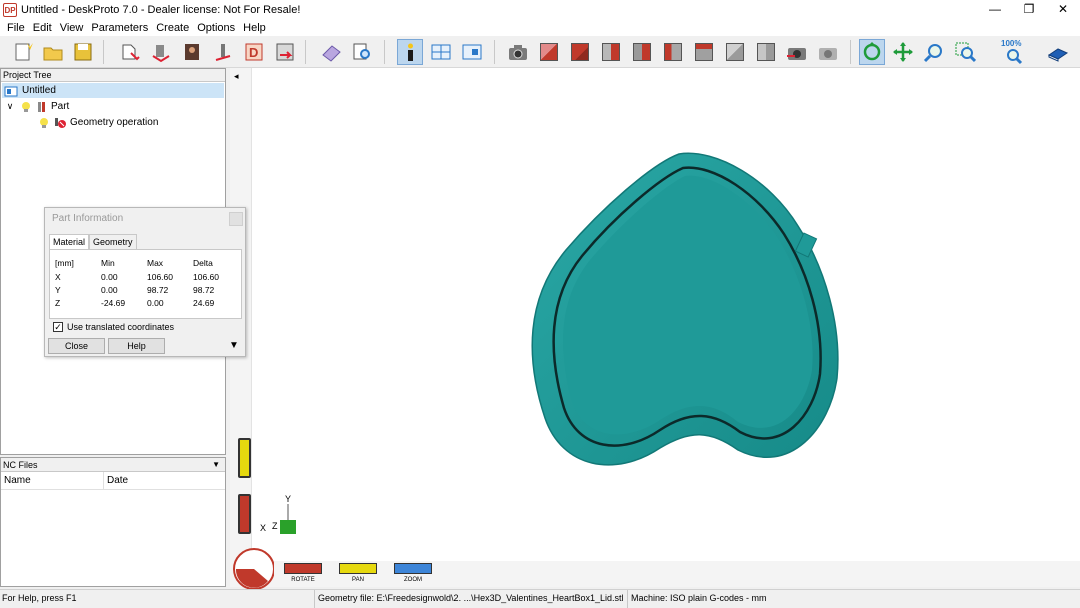  I want to click on bitmap-button, so click(192, 52).